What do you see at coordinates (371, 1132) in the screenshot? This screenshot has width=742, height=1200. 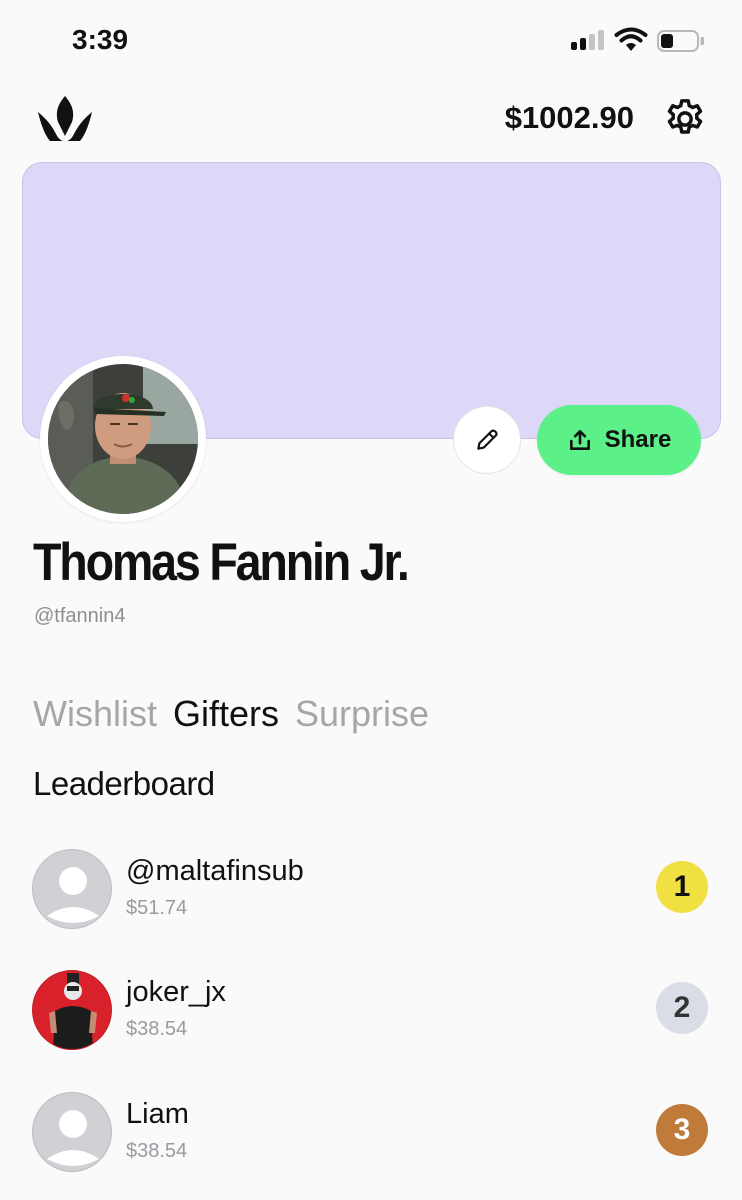 I see `leaderboard-row: Liam $38.54 3` at bounding box center [371, 1132].